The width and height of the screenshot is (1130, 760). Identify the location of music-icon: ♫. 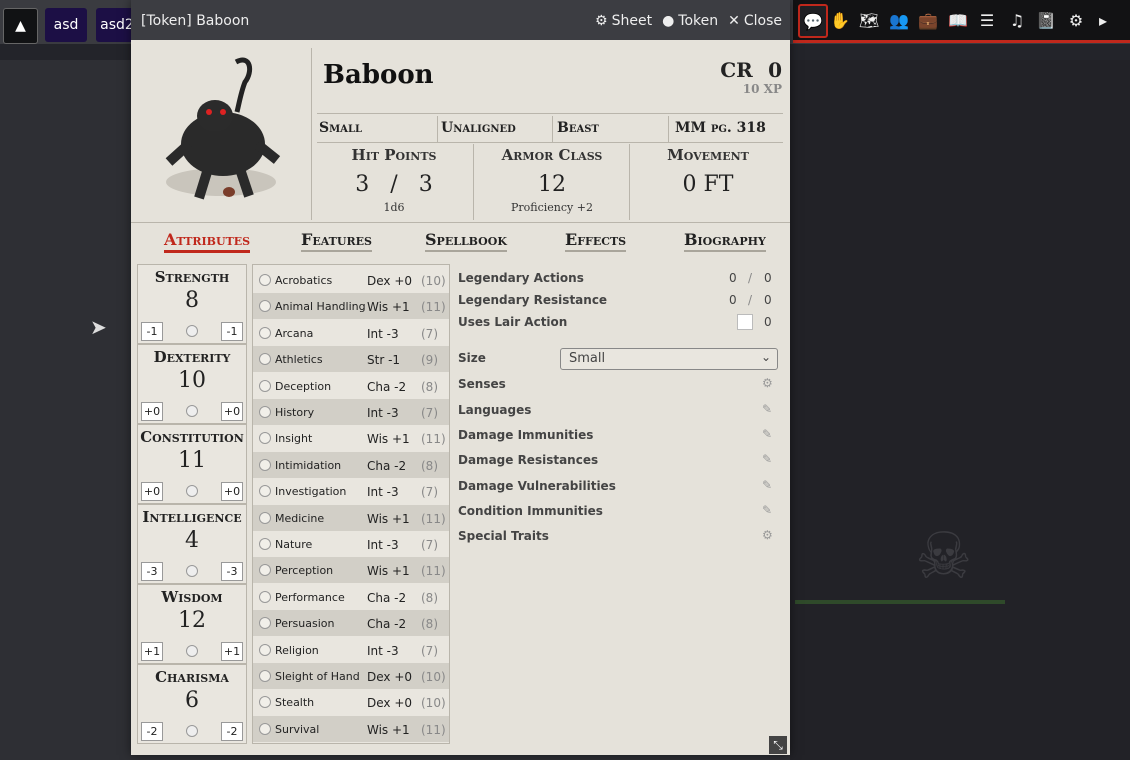
(1017, 20).